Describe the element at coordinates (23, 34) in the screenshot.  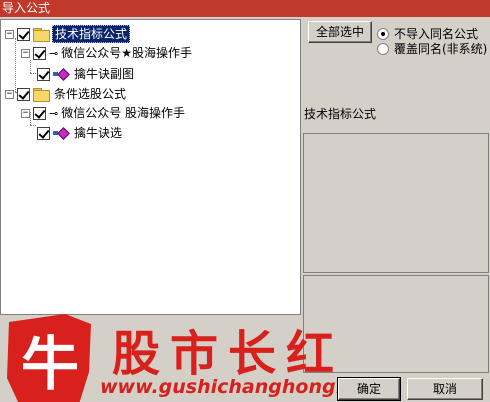
I see `group-technical-checkbox` at that location.